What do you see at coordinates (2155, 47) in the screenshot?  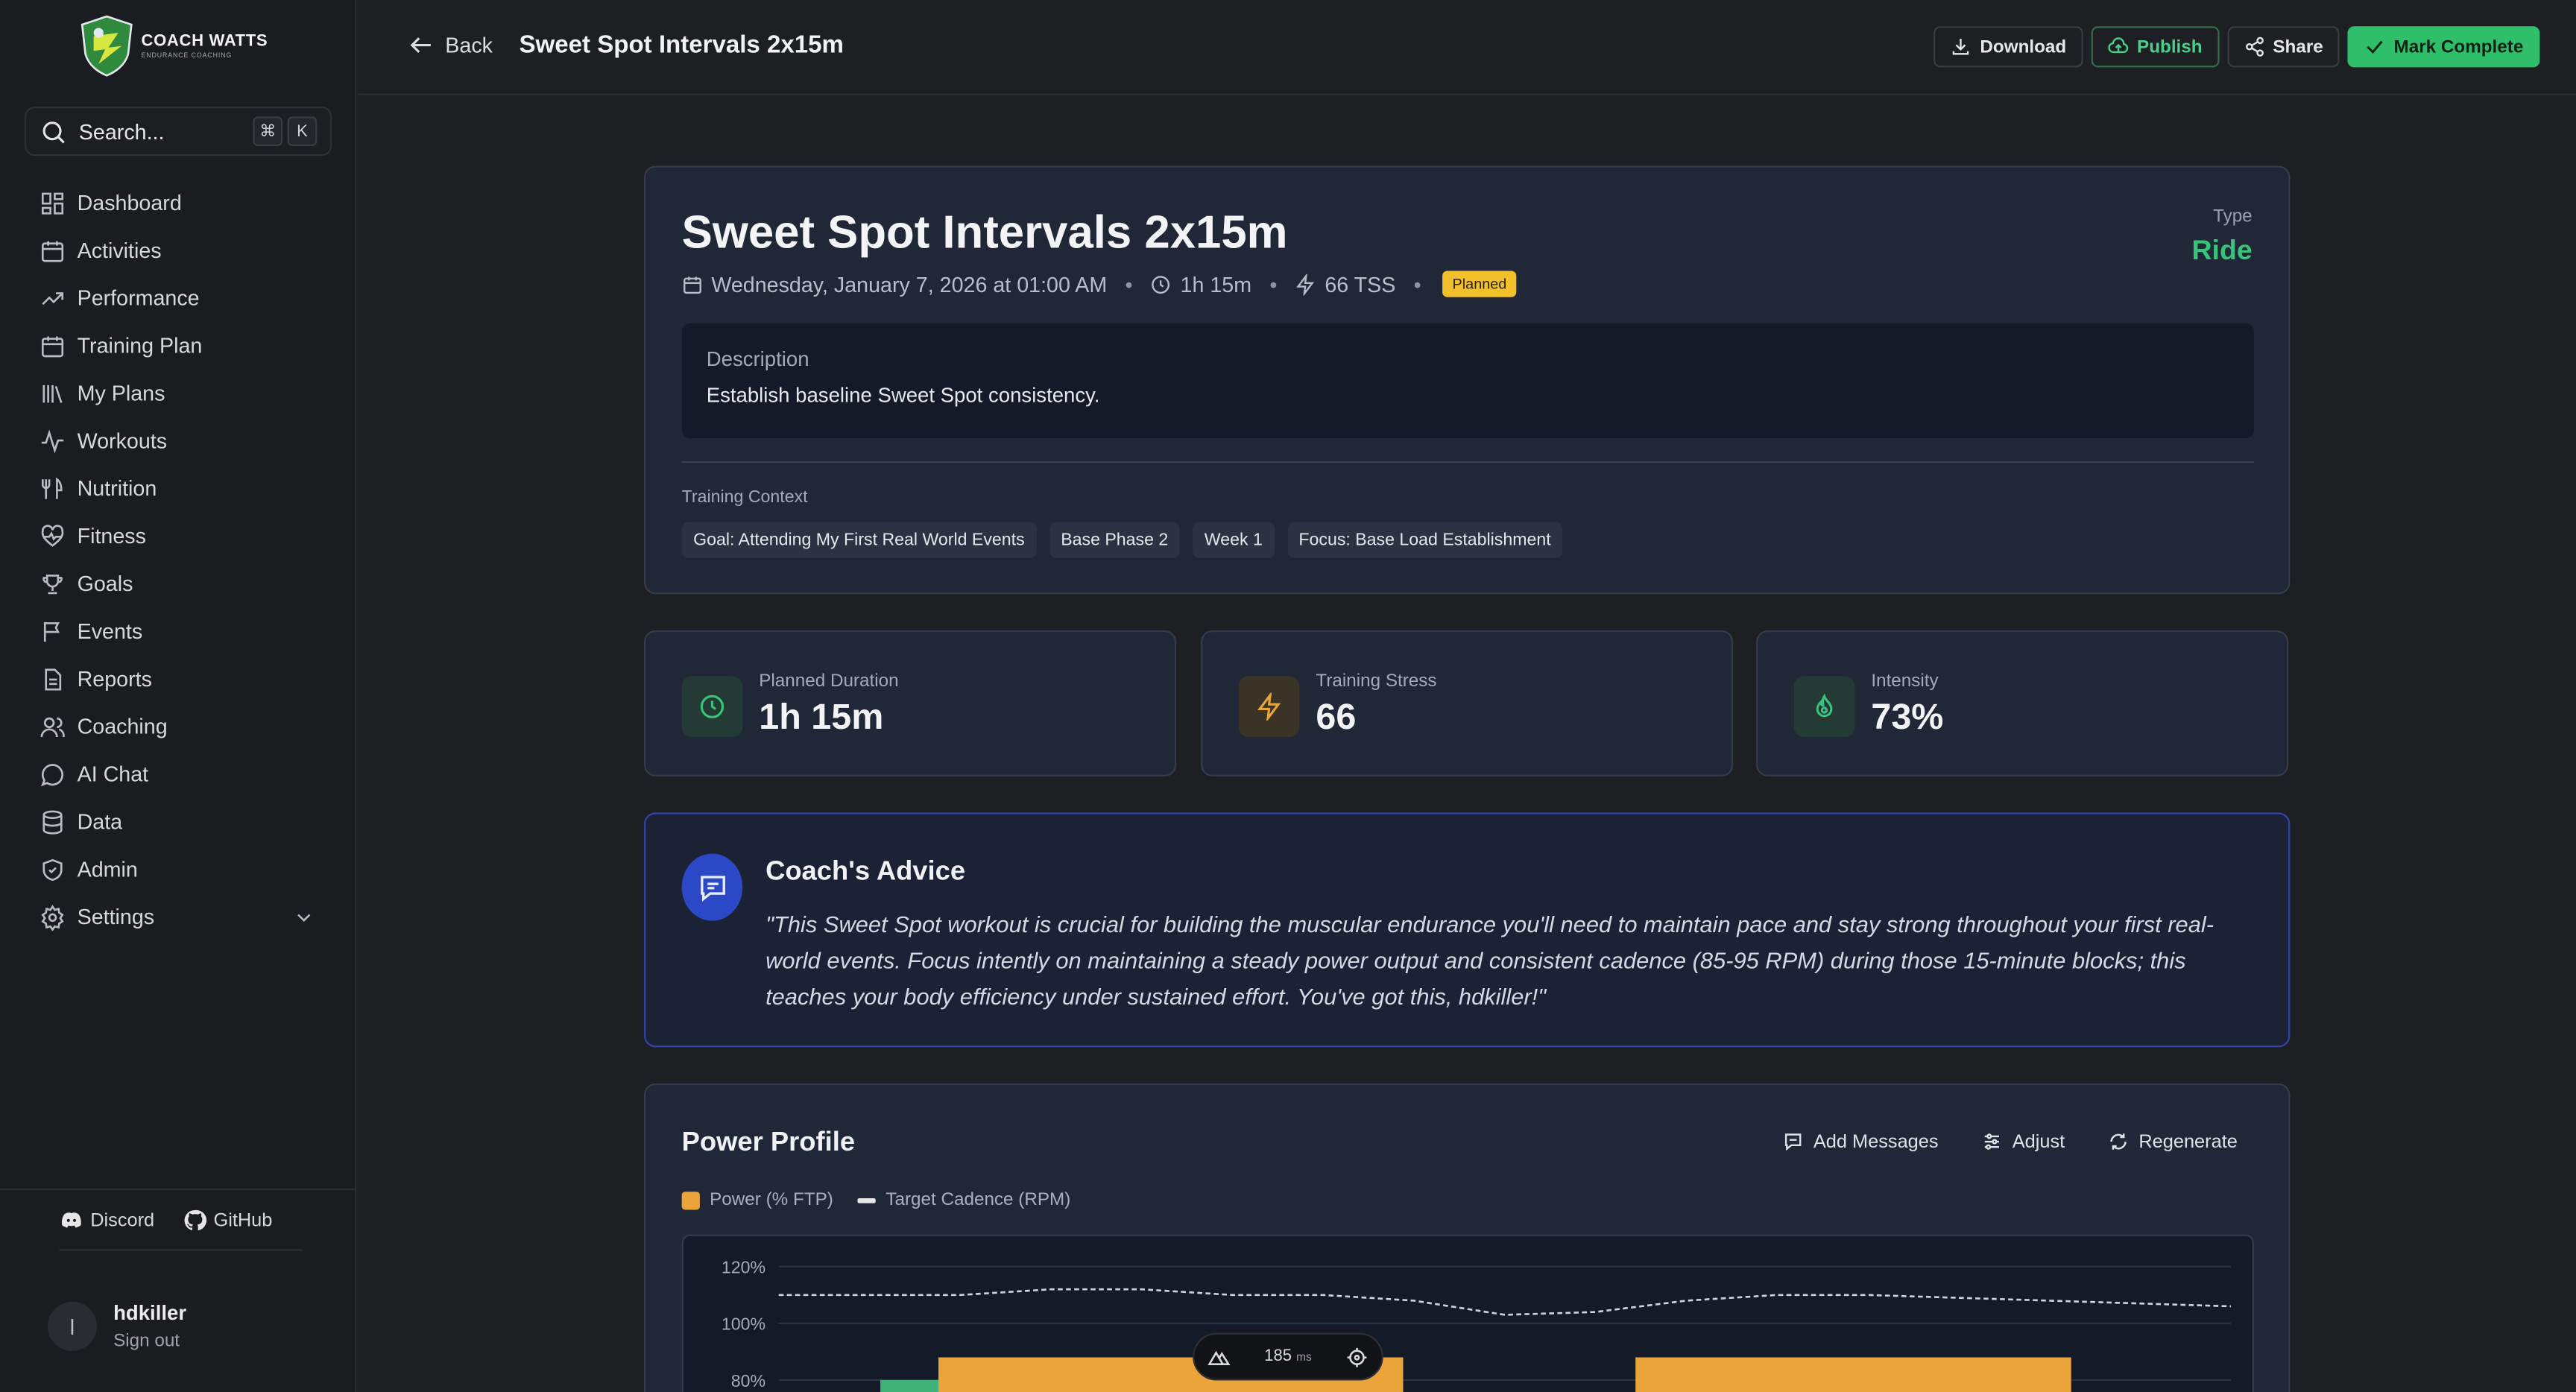 I see `publish-button: Publish` at bounding box center [2155, 47].